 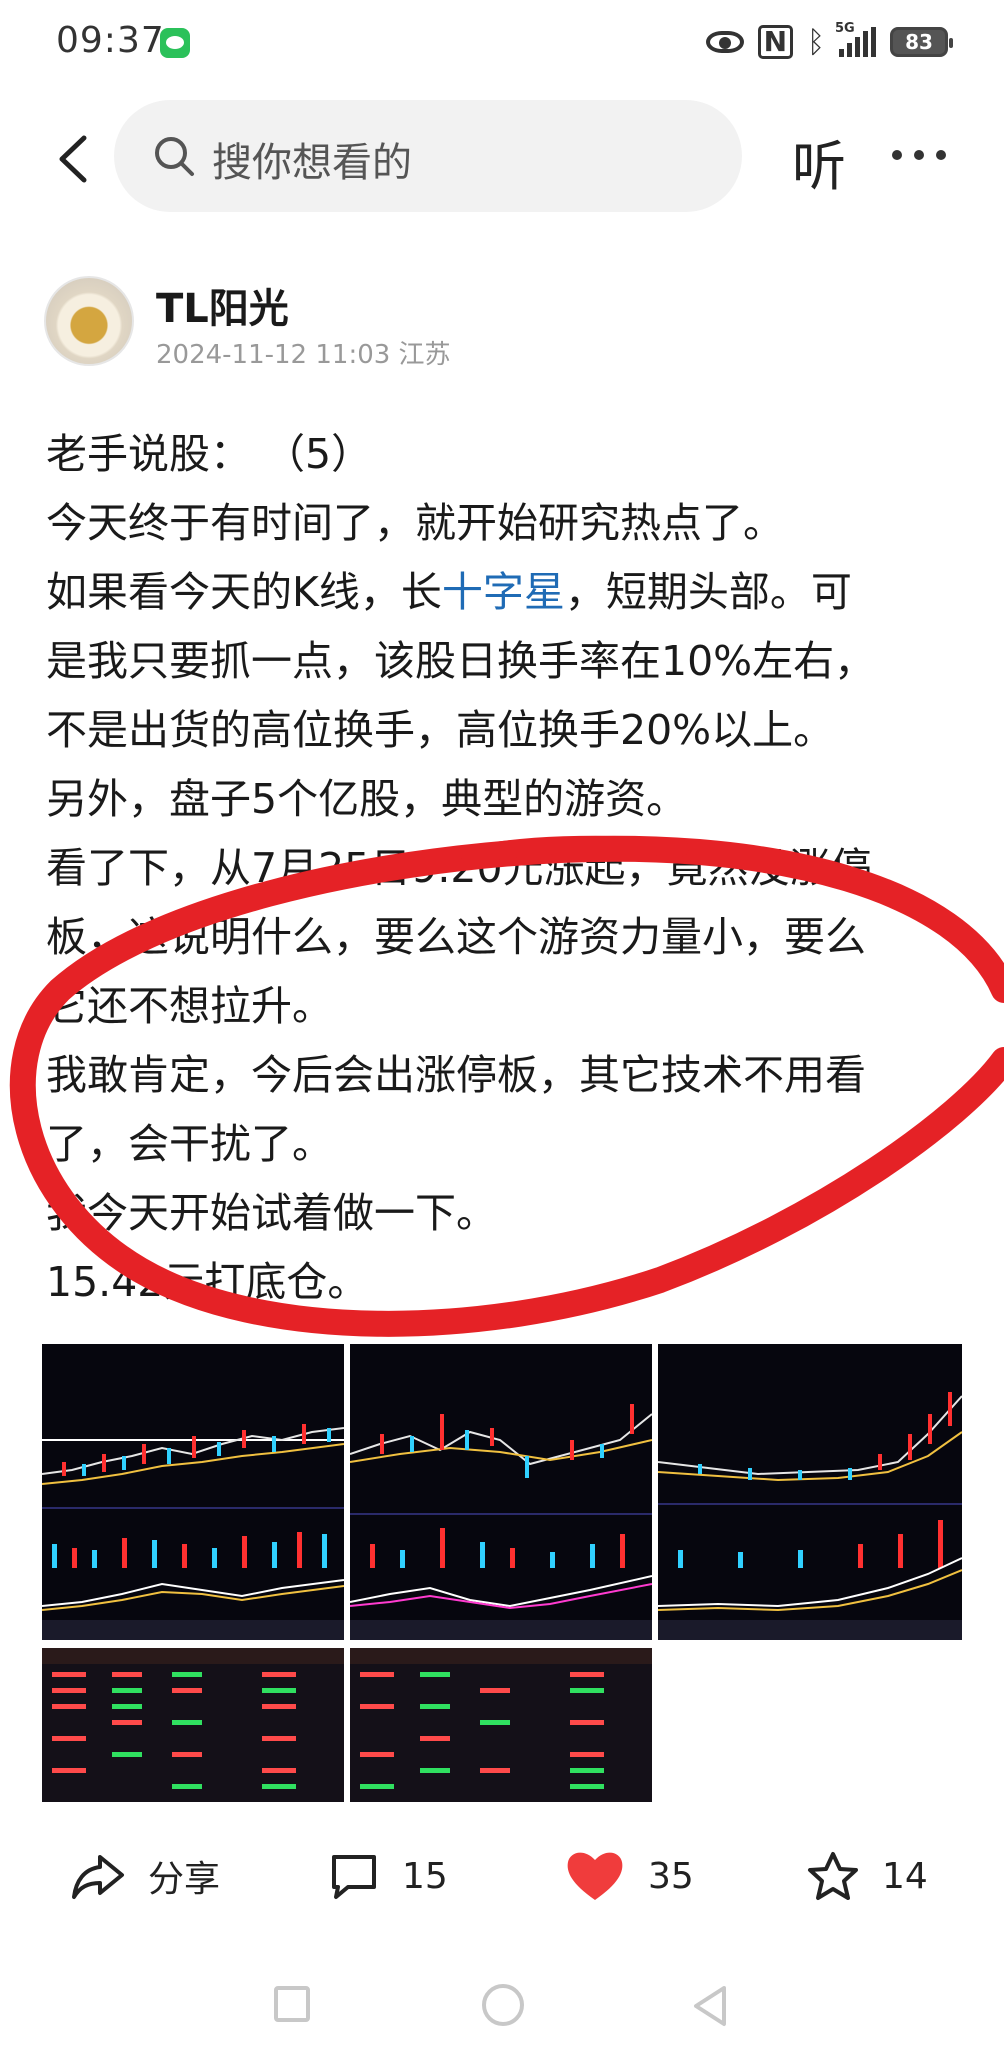 I want to click on like-count: 35, so click(x=671, y=1876).